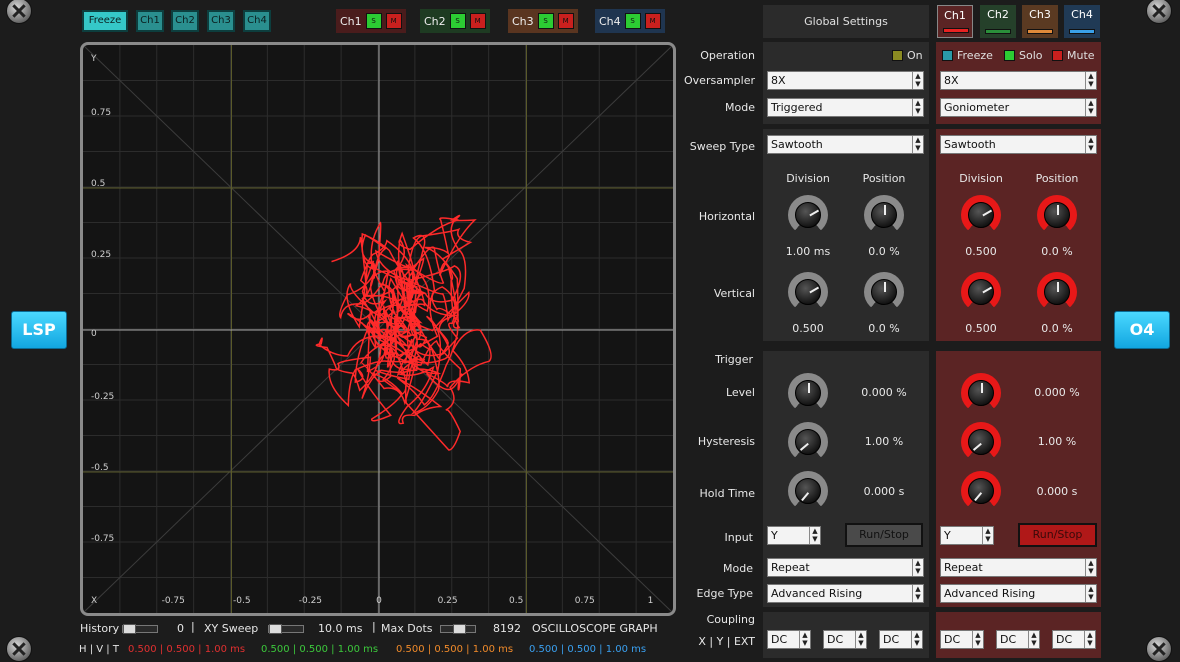 The image size is (1180, 662). Describe the element at coordinates (221, 21) in the screenshot. I see `ch3-freeze-button: Ch3` at that location.